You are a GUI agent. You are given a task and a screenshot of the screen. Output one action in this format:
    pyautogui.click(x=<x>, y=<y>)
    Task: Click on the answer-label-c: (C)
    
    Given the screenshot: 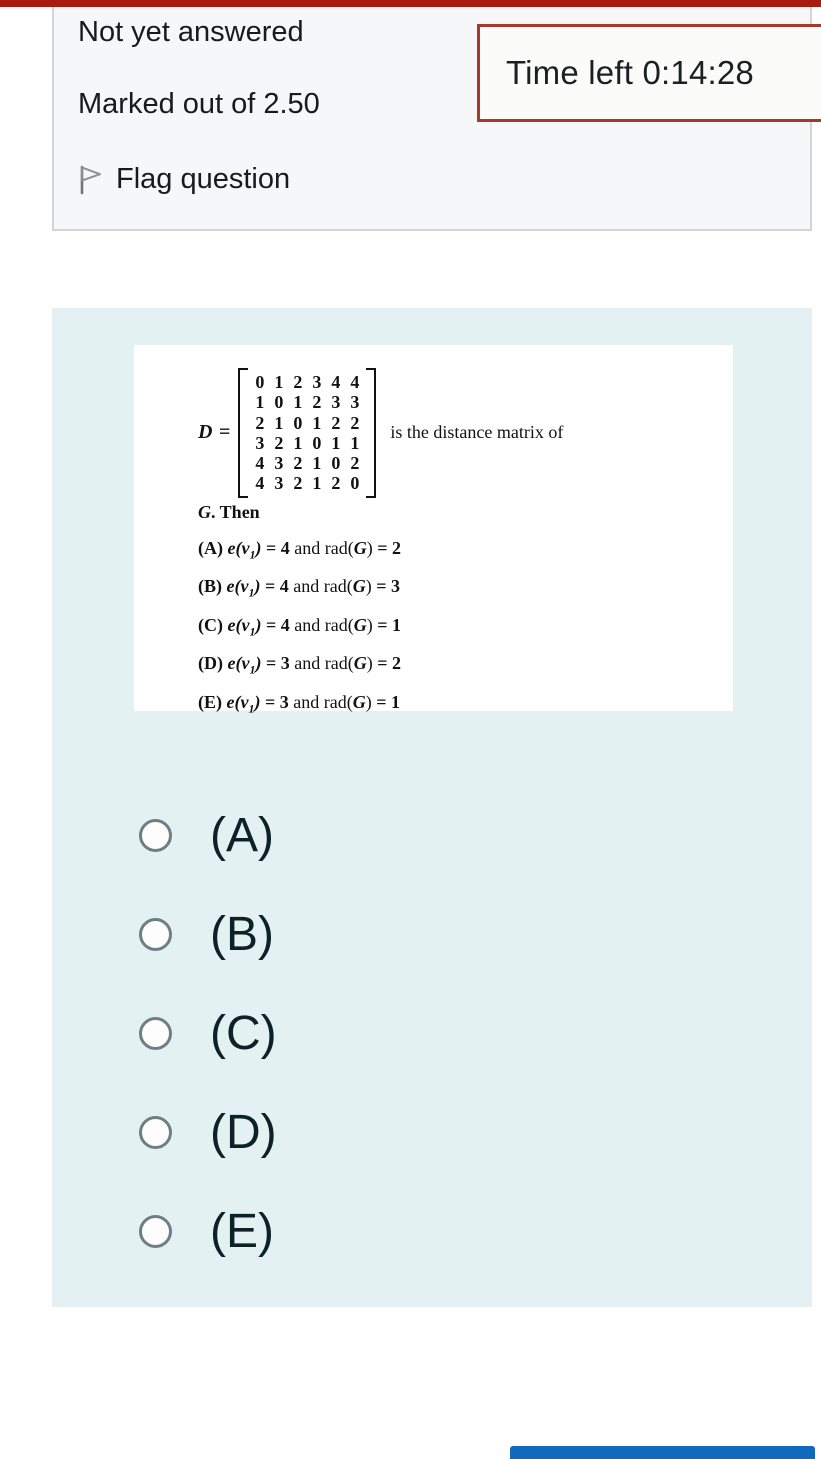 What is the action you would take?
    pyautogui.click(x=243, y=1033)
    